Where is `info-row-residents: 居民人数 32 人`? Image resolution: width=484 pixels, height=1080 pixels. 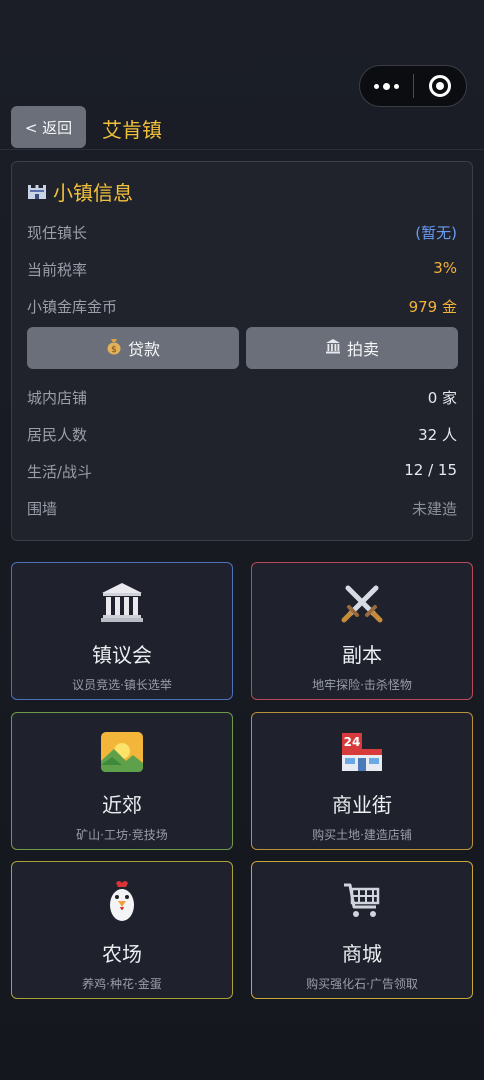
info-row-residents: 居民人数 32 人 is located at coordinates (242, 434).